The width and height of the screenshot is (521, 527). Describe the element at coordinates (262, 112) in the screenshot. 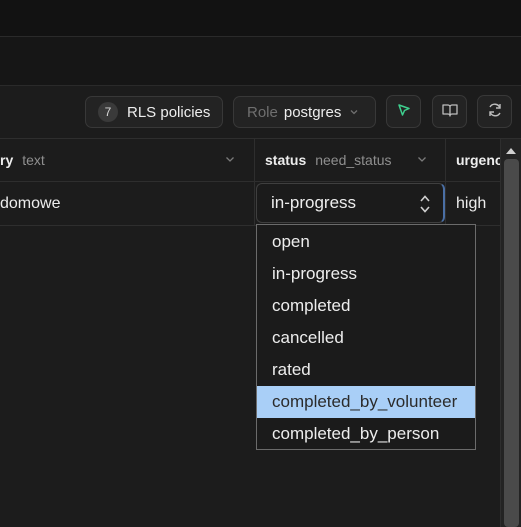

I see `role-label: Role` at that location.